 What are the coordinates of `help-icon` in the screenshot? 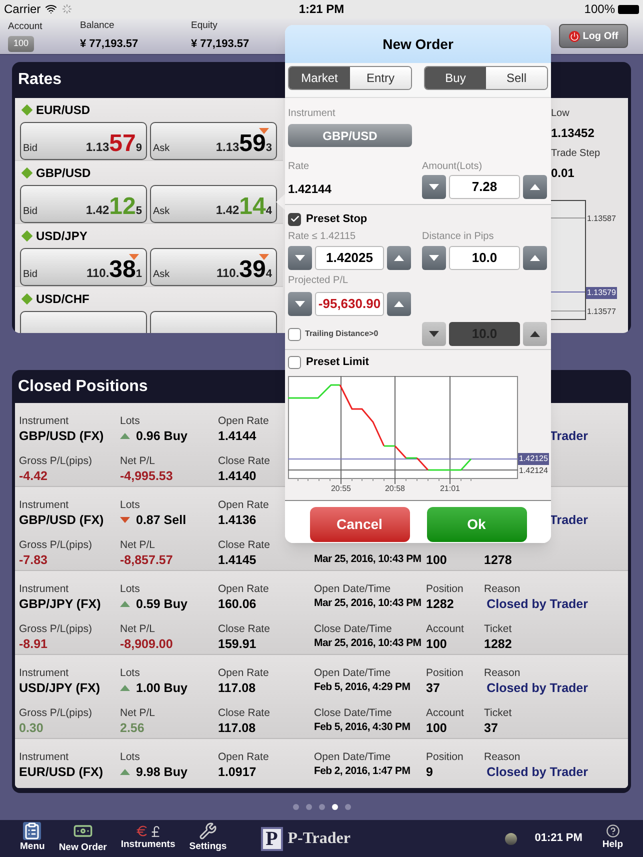 It's located at (613, 831).